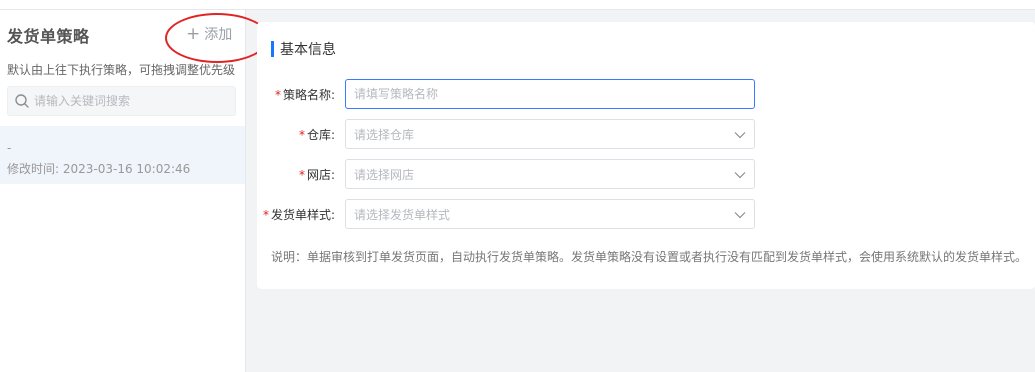  I want to click on invoice-style-placeholder: 请选择发货单样式, so click(402, 214).